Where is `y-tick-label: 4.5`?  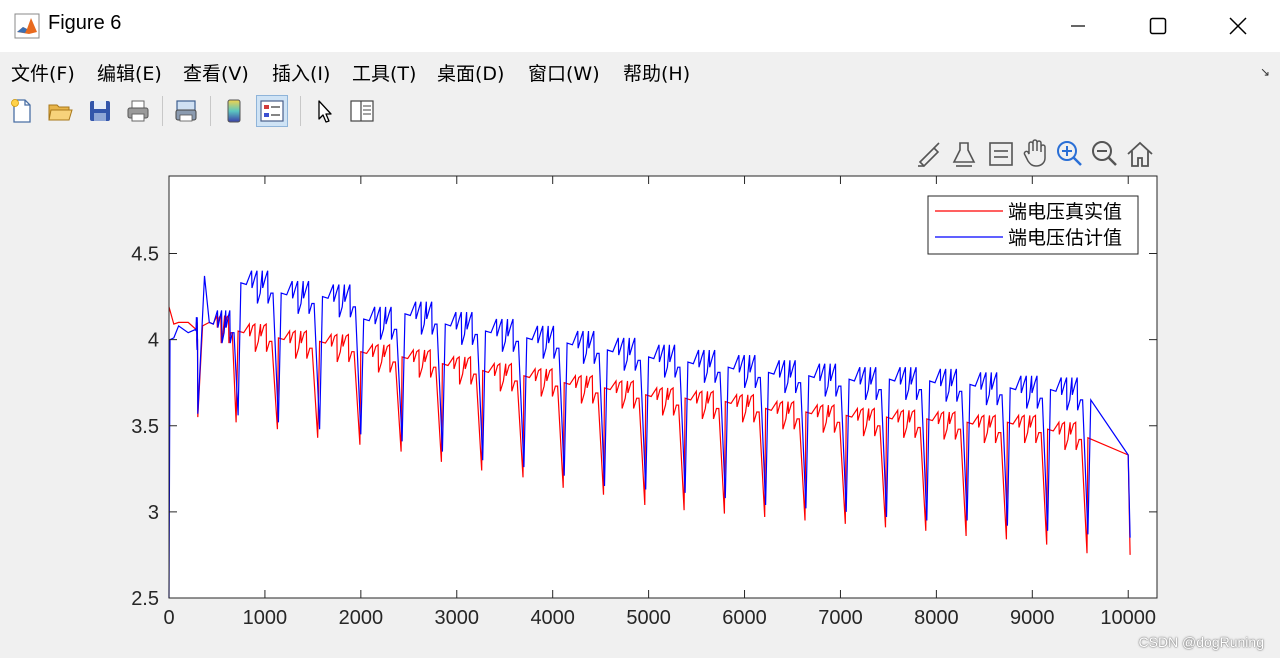 y-tick-label: 4.5 is located at coordinates (145, 255).